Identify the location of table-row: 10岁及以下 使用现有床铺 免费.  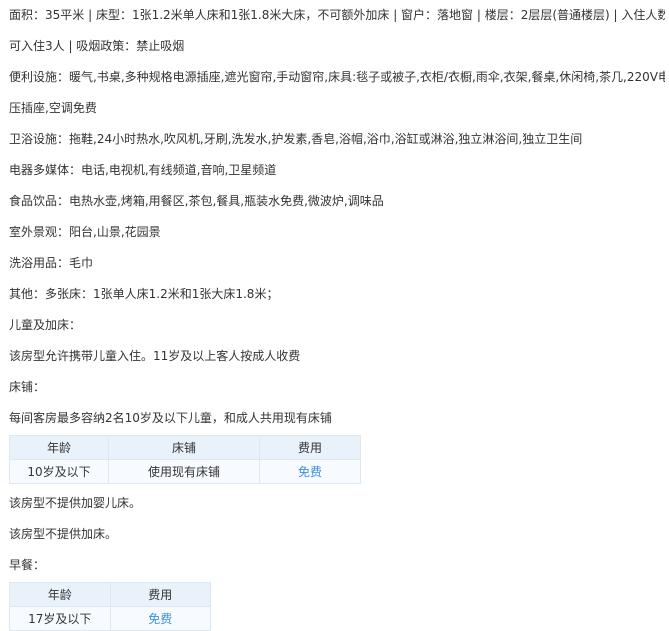
(185, 471).